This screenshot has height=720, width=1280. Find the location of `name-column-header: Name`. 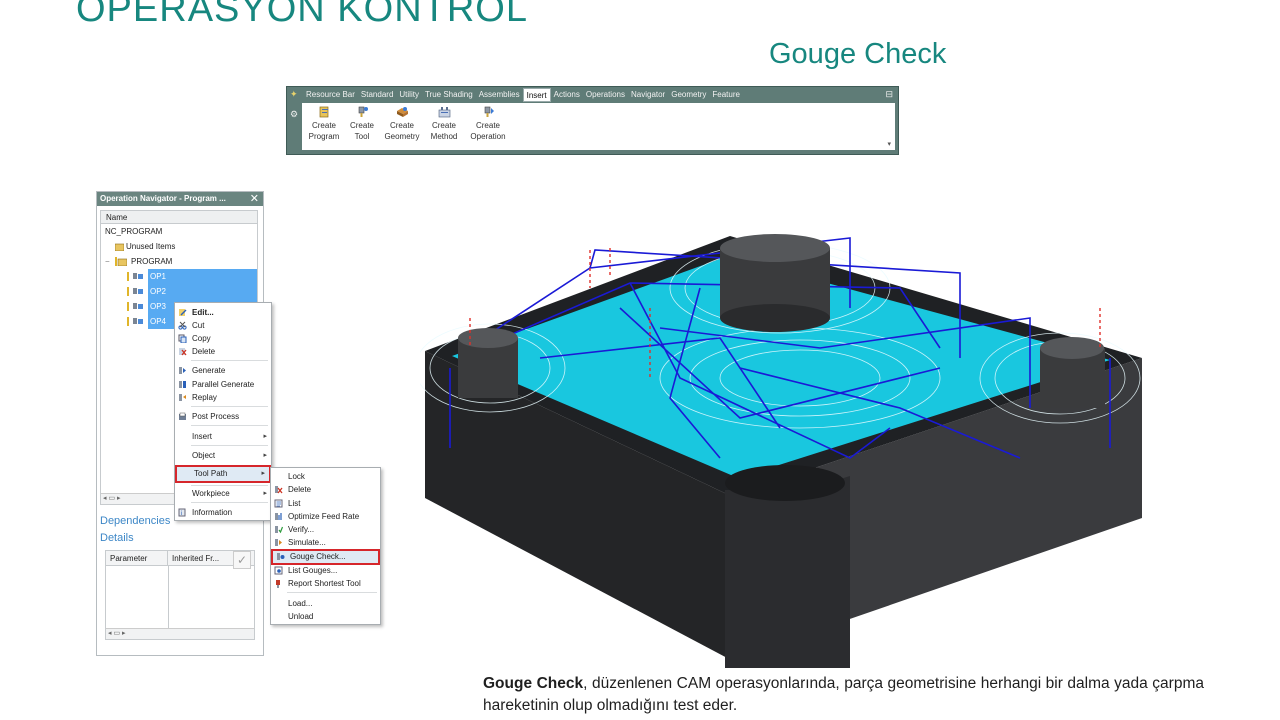

name-column-header: Name is located at coordinates (179, 217).